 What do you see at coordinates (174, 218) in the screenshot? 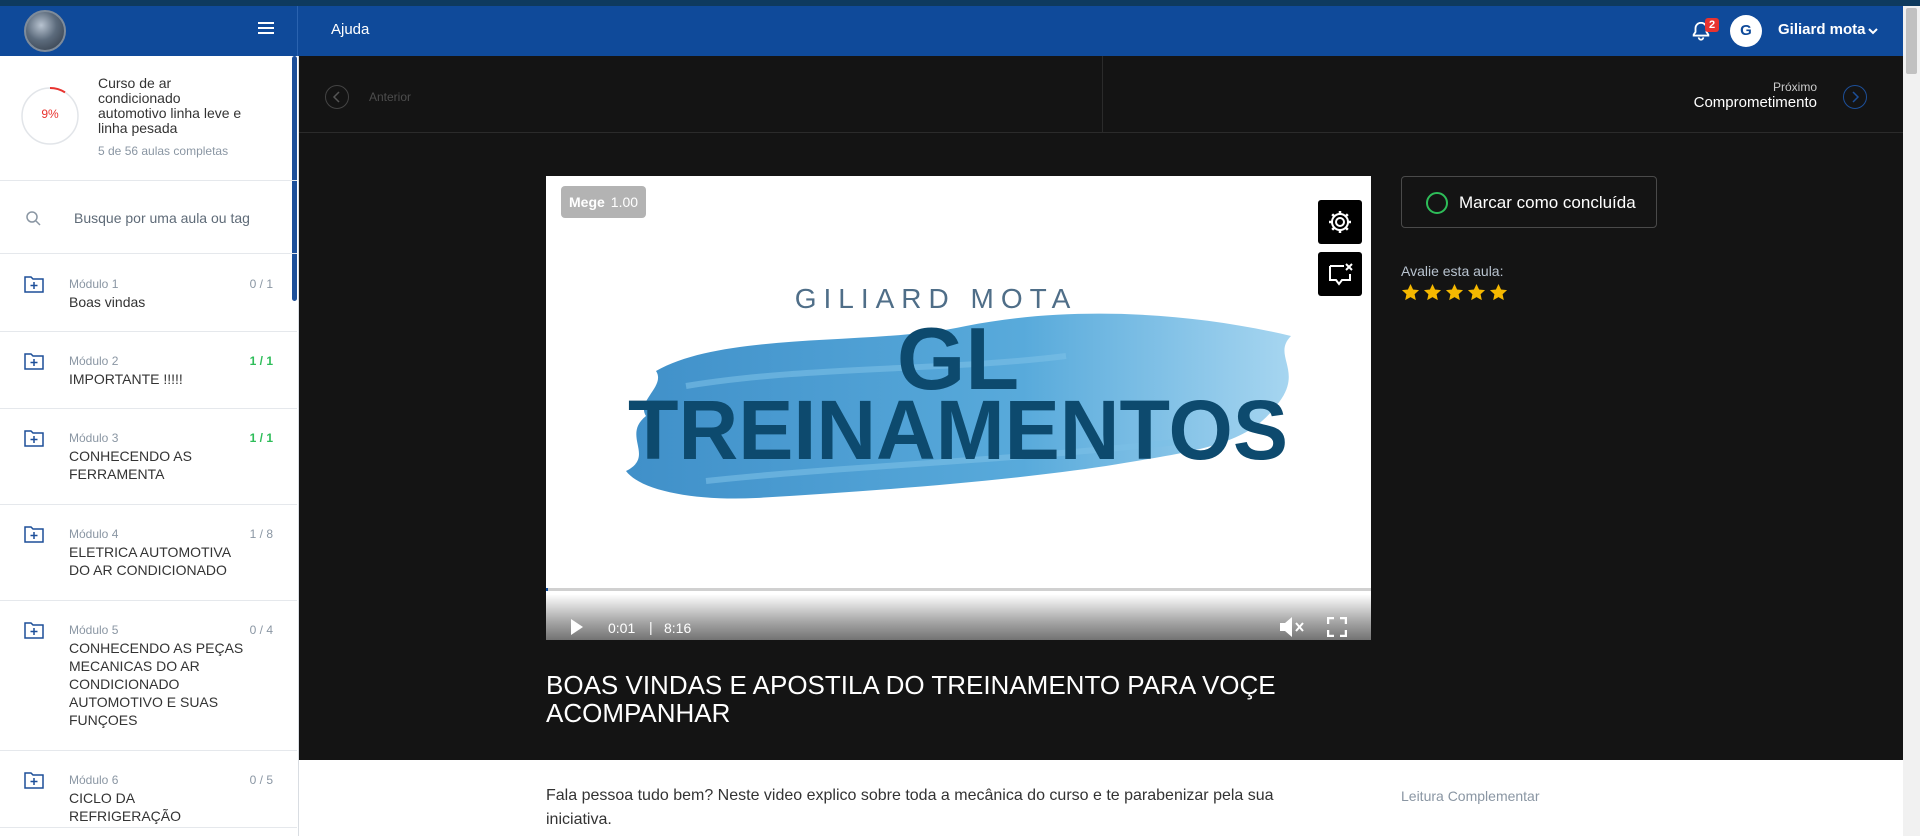
I see `search-input` at bounding box center [174, 218].